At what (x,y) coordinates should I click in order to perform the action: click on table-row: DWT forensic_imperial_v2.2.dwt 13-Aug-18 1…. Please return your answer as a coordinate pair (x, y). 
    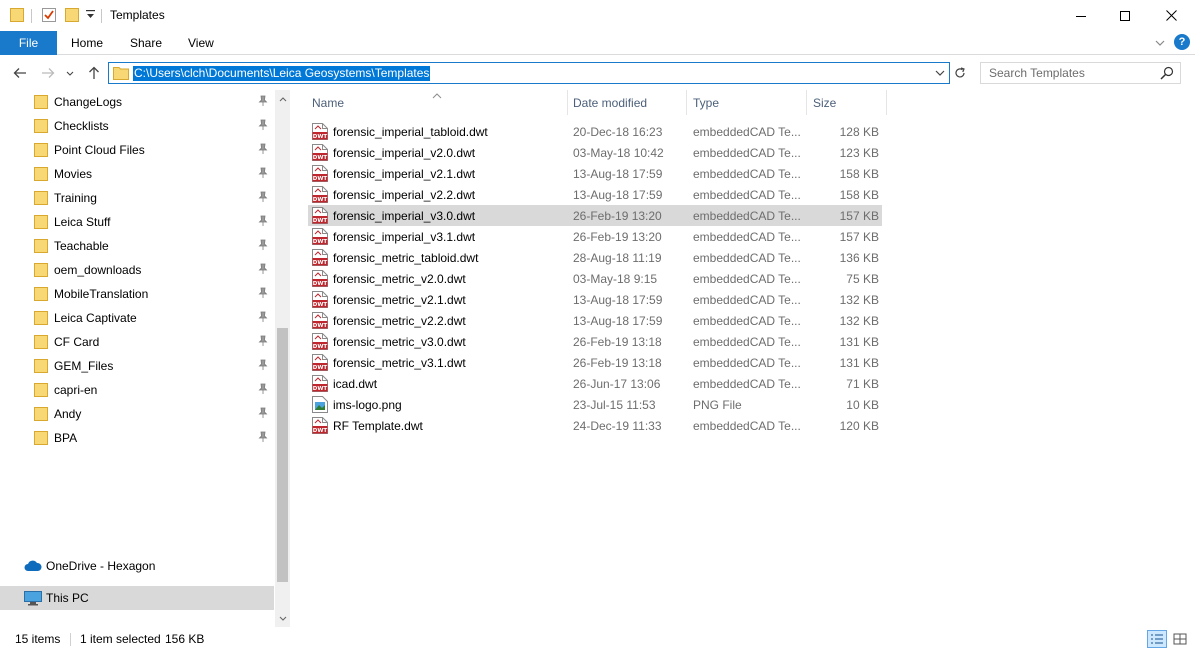
    Looking at the image, I should click on (595, 194).